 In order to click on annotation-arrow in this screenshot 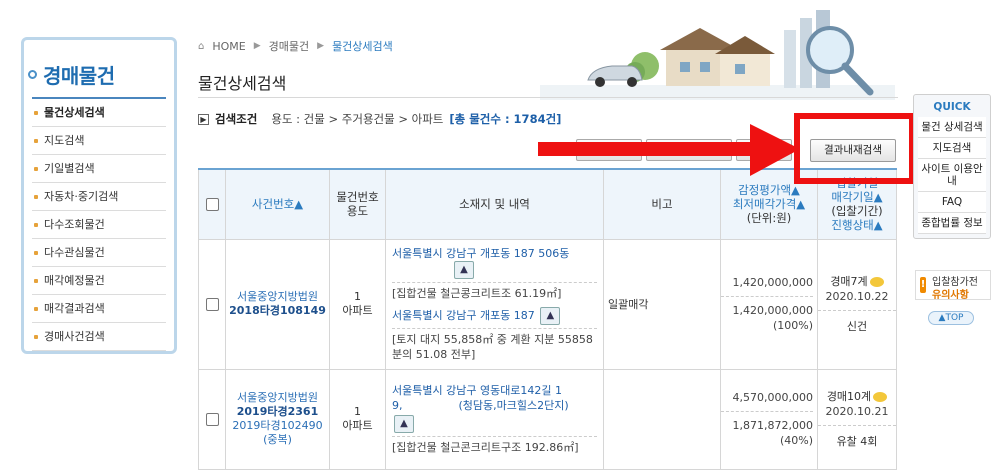, I will do `click(669, 150)`.